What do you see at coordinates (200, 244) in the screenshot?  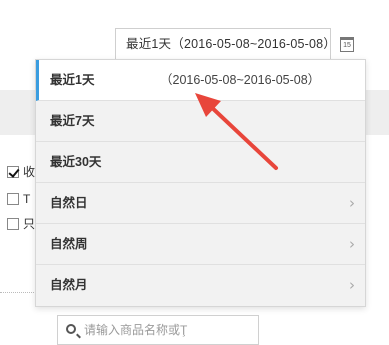 I see `option-natural-week: 自然周 ›` at bounding box center [200, 244].